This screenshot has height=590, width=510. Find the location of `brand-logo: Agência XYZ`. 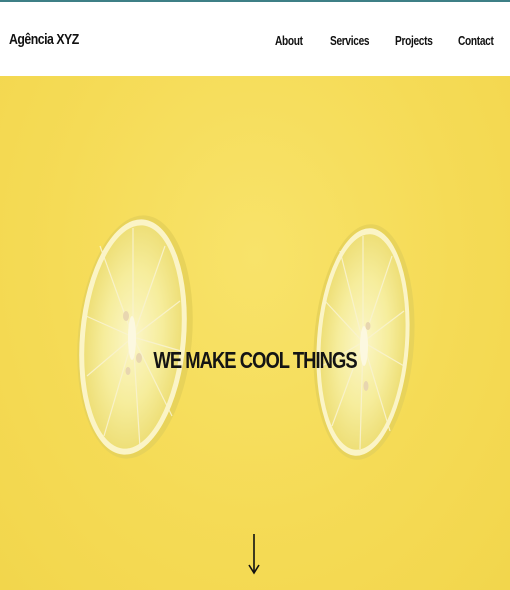

brand-logo: Agência XYZ is located at coordinates (44, 39).